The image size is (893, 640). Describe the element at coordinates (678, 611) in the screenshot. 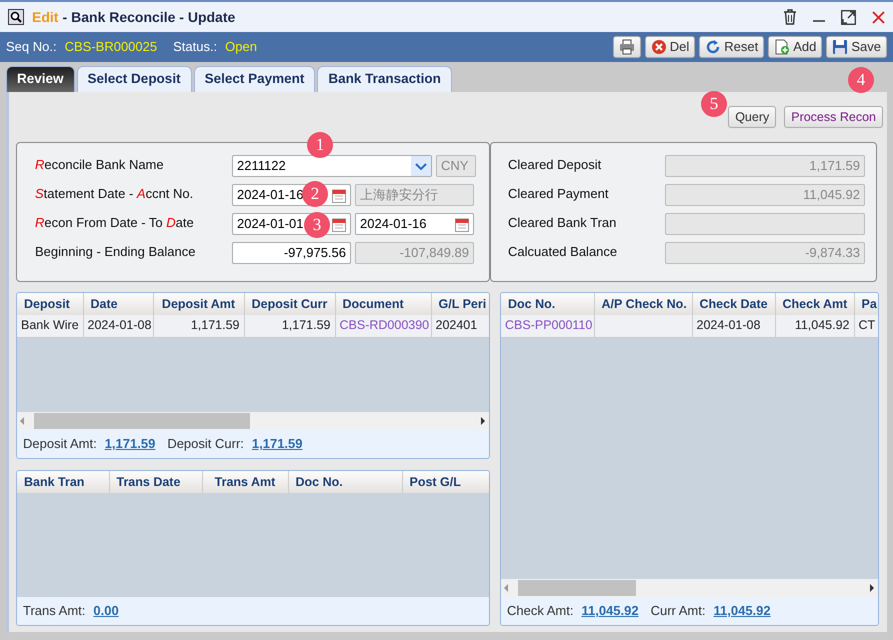

I see `total-label: Curr Amt:` at that location.